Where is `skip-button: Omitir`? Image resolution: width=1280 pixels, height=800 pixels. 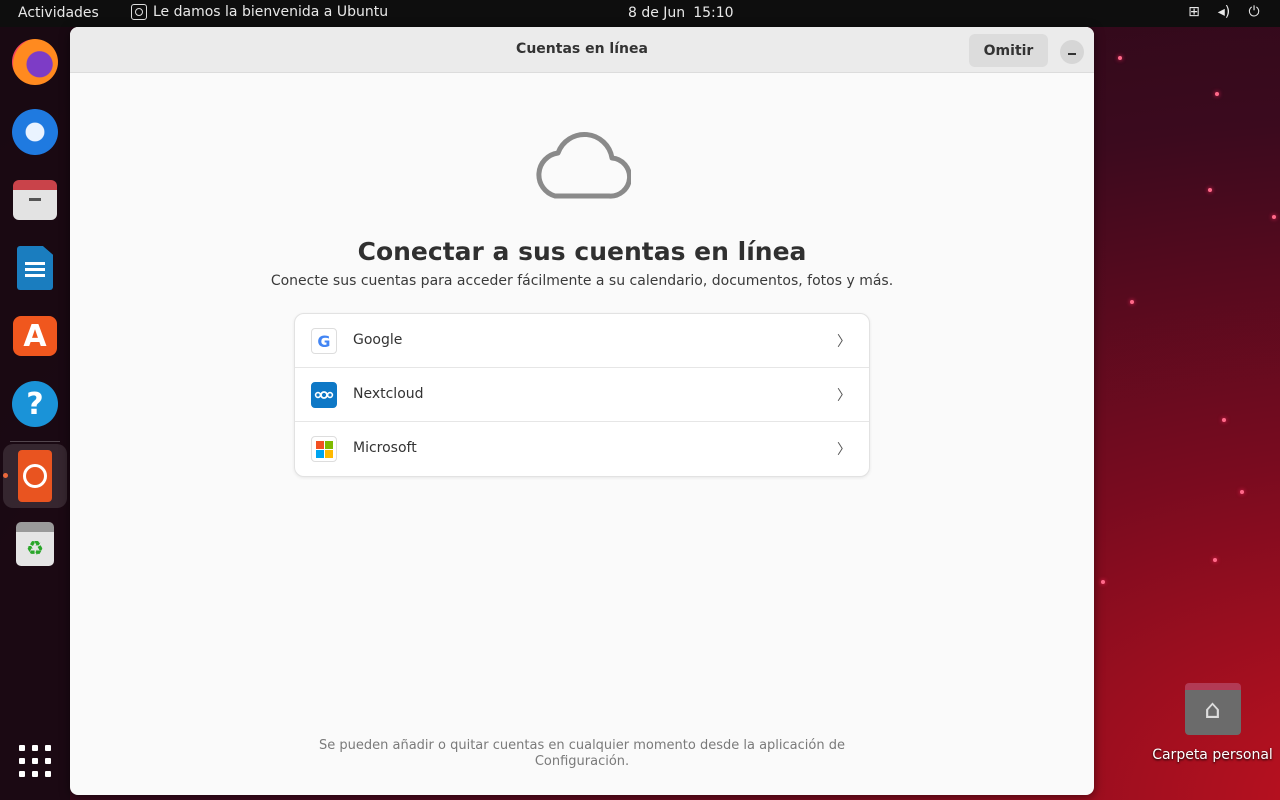 skip-button: Omitir is located at coordinates (1008, 50).